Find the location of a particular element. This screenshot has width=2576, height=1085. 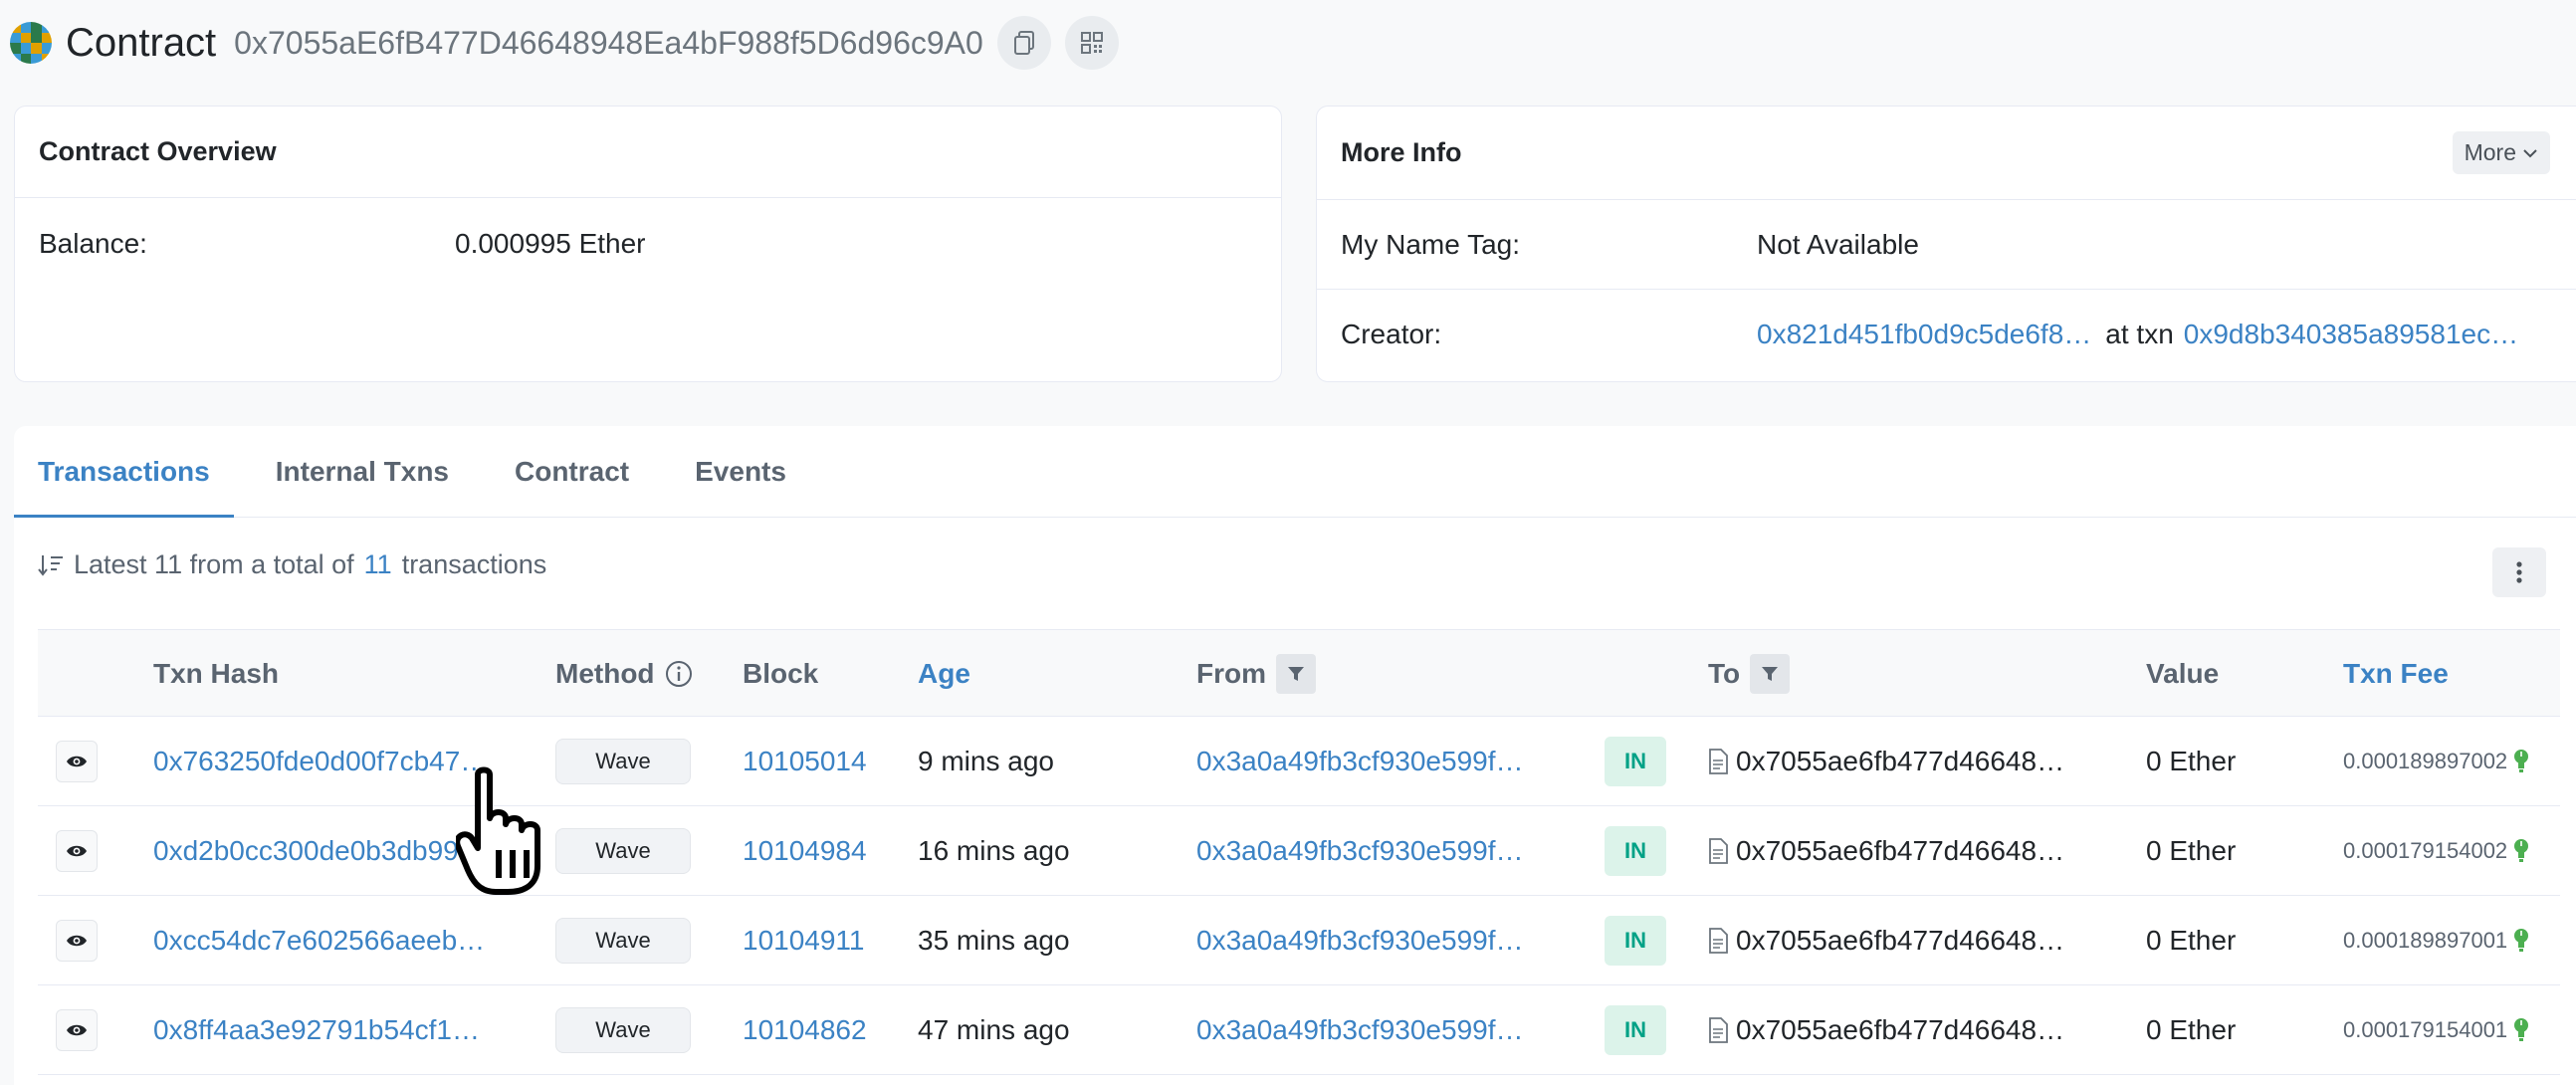

col-txn-fee: Txn Fee is located at coordinates (2396, 674).